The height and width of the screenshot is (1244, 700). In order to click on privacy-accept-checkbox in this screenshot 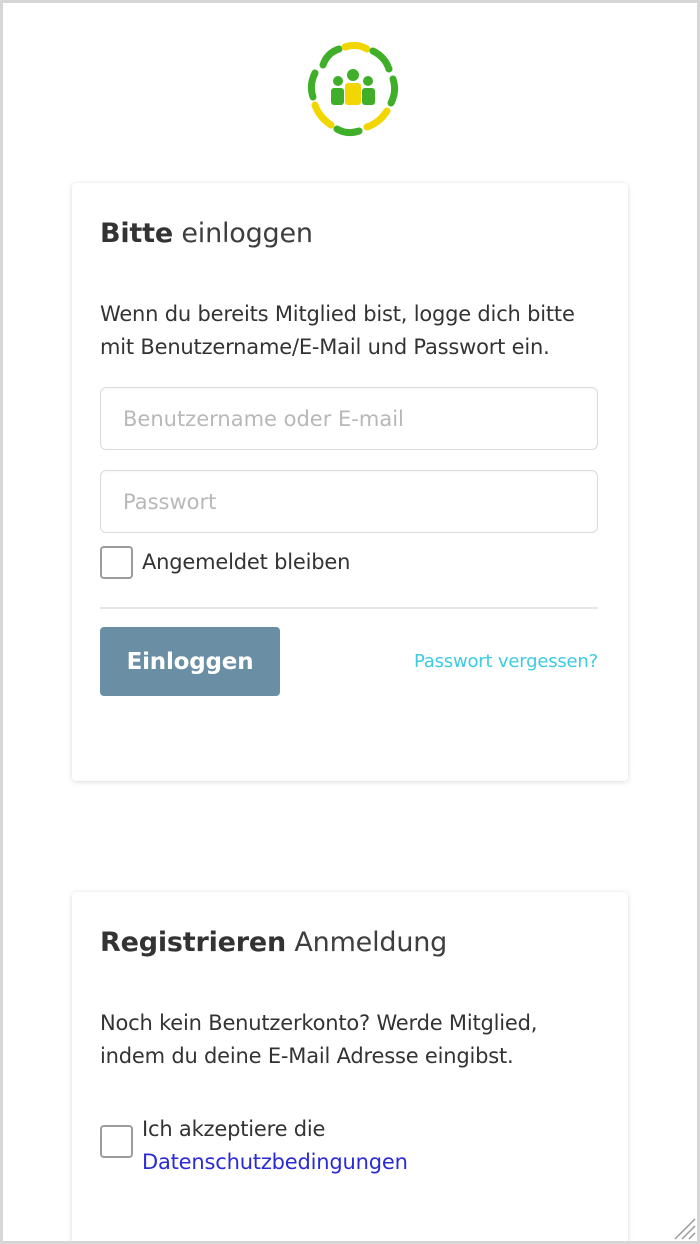, I will do `click(116, 1141)`.